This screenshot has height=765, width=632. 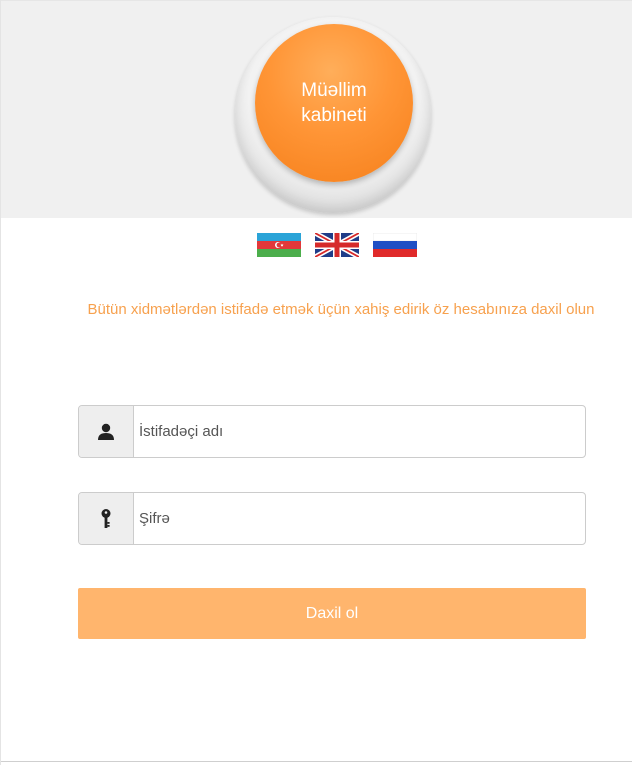 I want to click on cabinet-logo: Müəllim kabineti, so click(x=334, y=103).